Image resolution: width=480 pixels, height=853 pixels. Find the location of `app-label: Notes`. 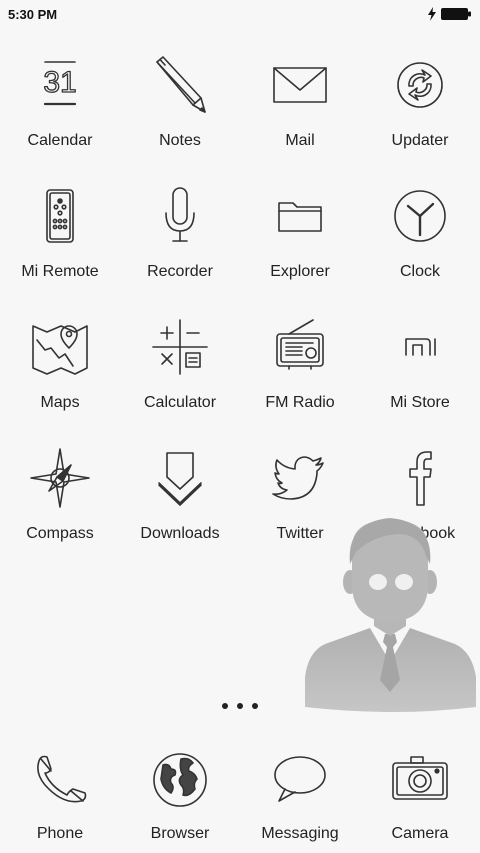

app-label: Notes is located at coordinates (180, 140).